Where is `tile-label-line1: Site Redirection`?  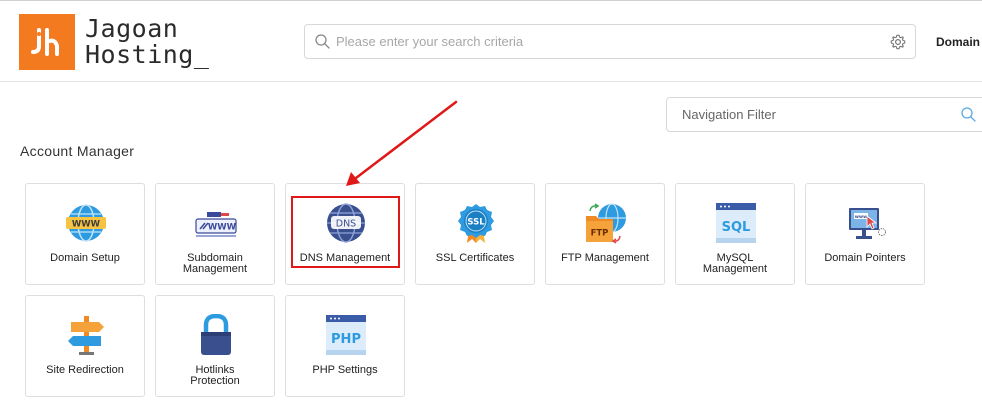 tile-label-line1: Site Redirection is located at coordinates (85, 370).